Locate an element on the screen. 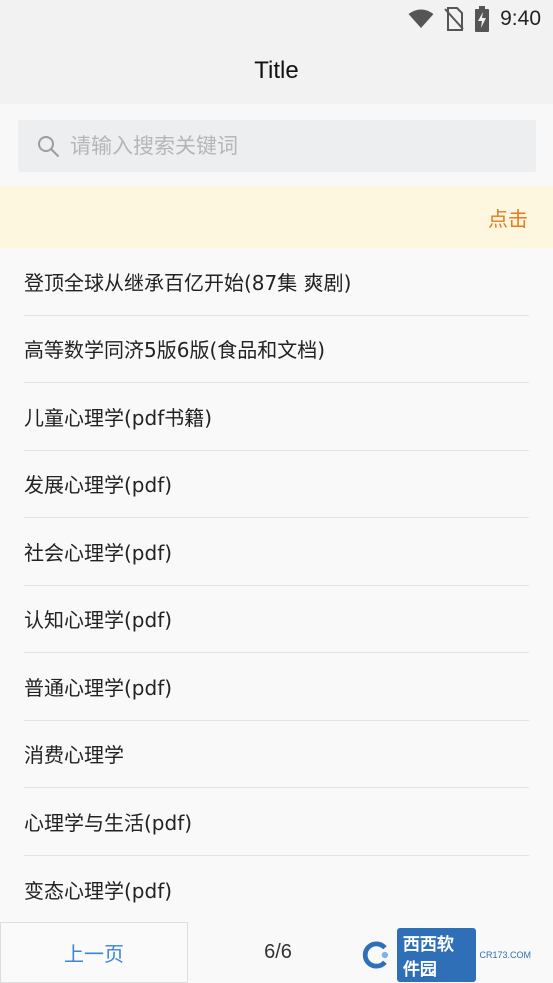  watermark-logo: 西西软件园 CR173.COM is located at coordinates (446, 955).